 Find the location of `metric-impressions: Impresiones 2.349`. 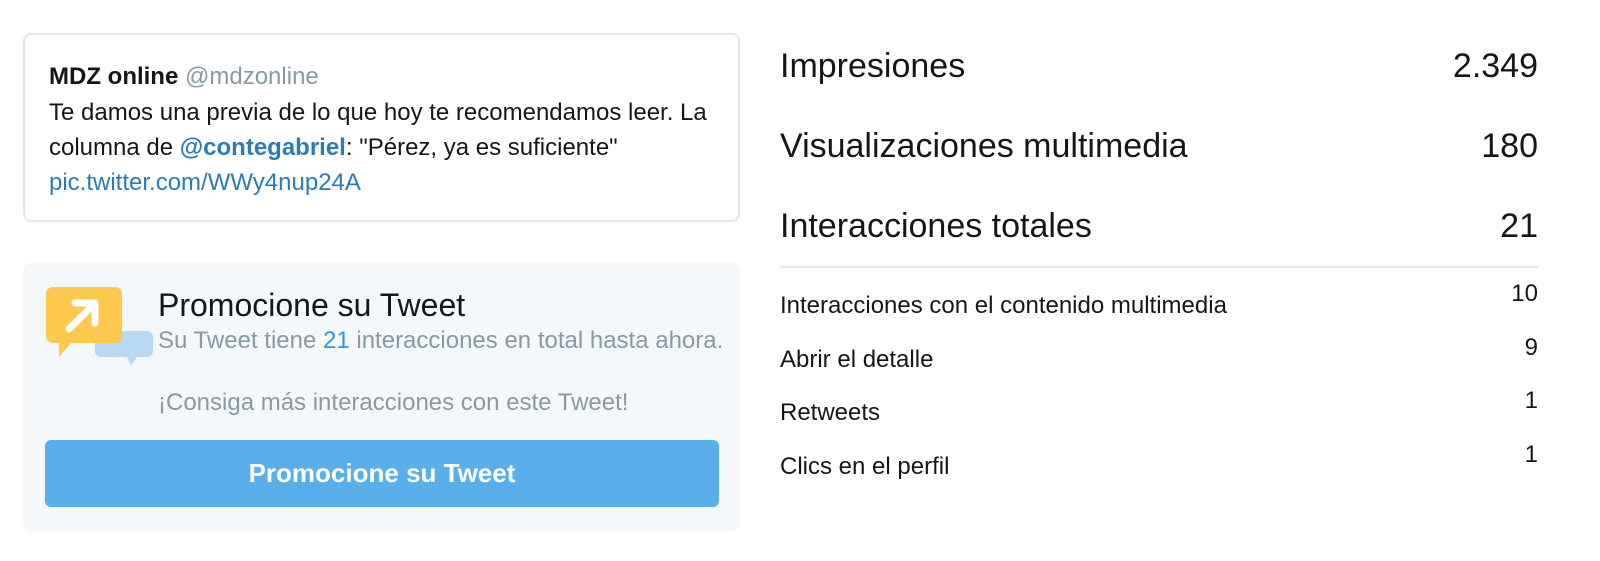

metric-impressions: Impresiones 2.349 is located at coordinates (1159, 66).